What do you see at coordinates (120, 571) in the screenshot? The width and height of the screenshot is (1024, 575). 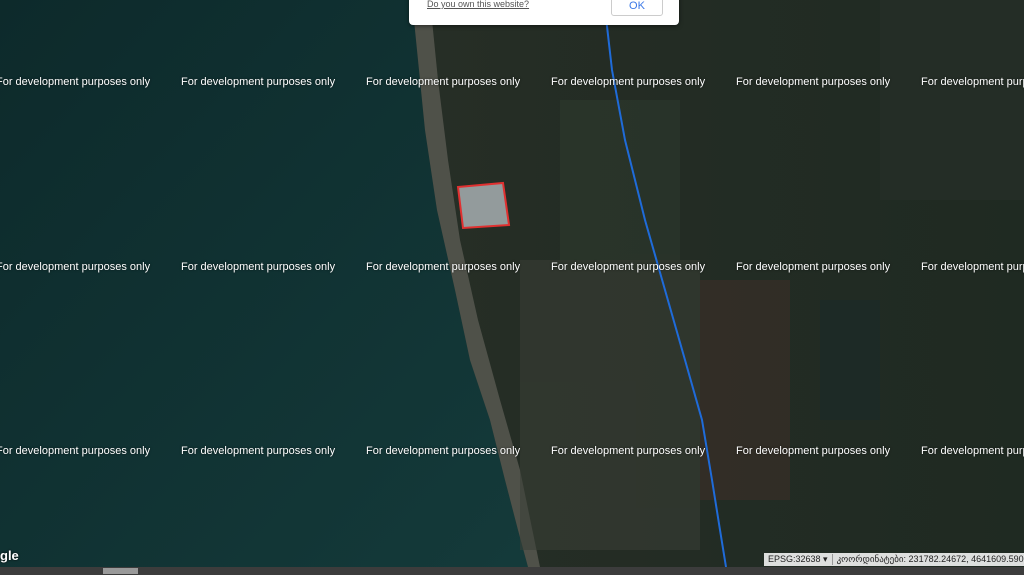 I see `scrollbar-thumb` at bounding box center [120, 571].